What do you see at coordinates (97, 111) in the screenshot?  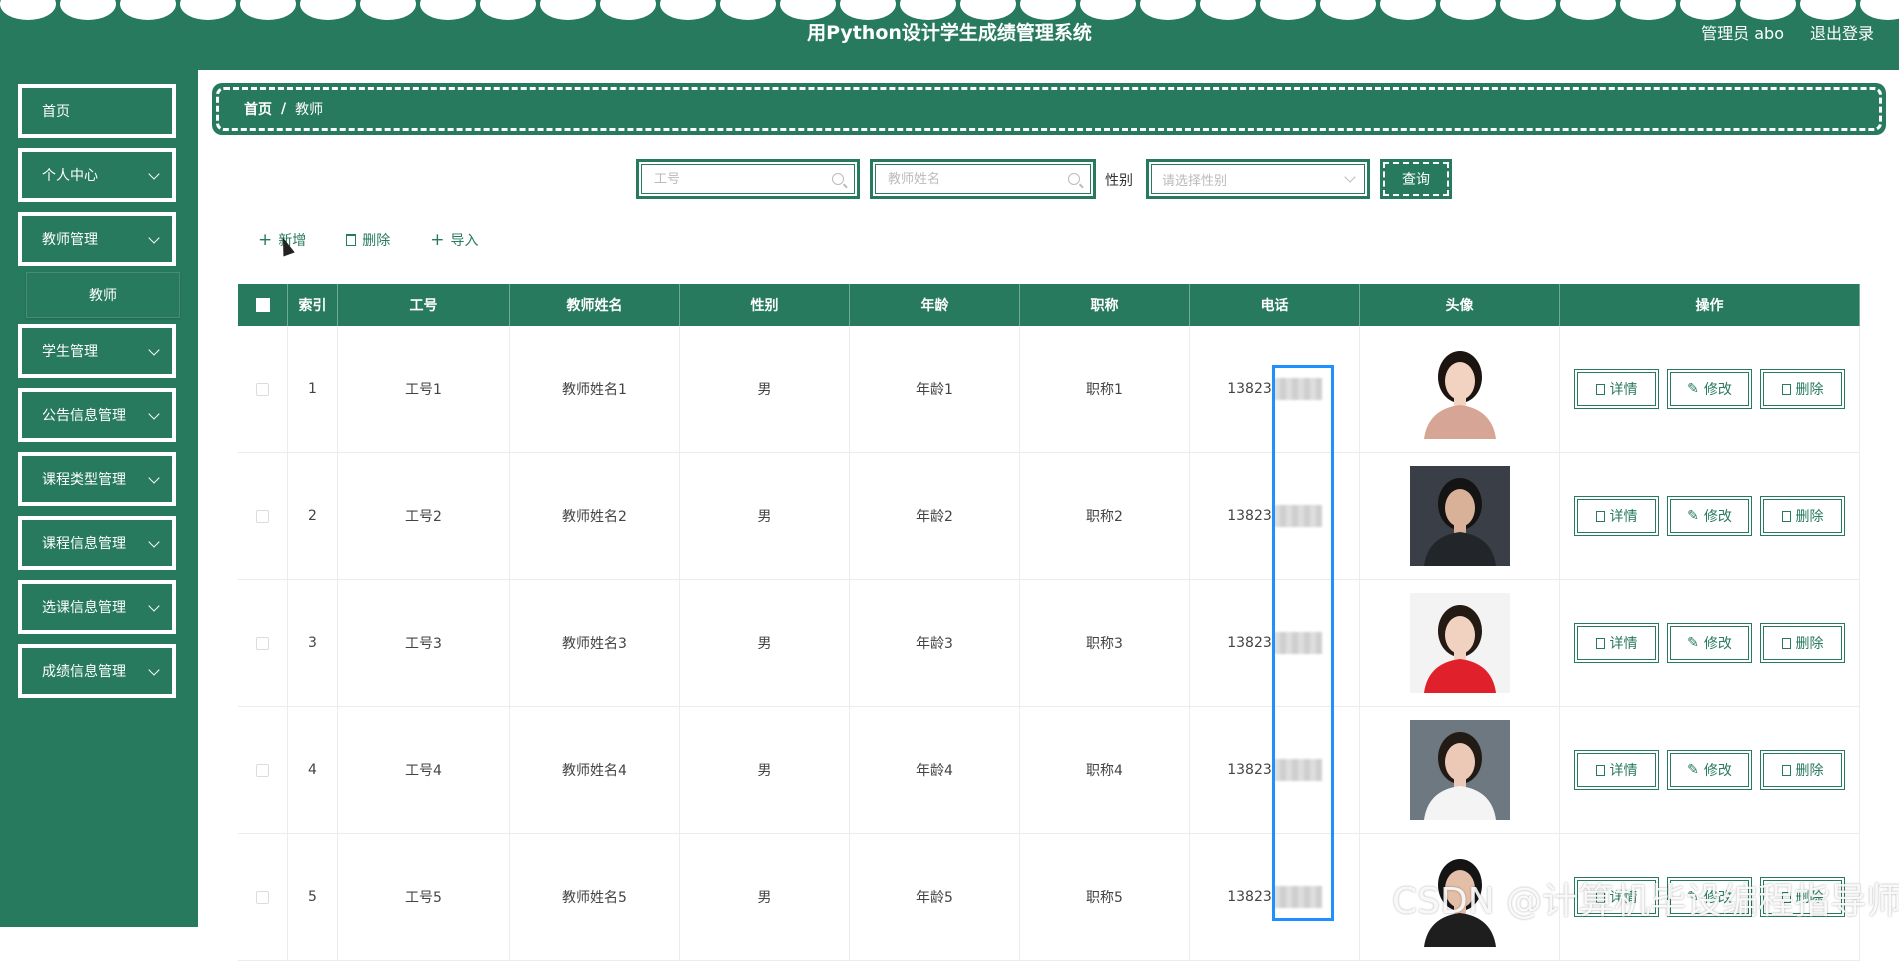 I see `sidebar-item-home: 首页` at bounding box center [97, 111].